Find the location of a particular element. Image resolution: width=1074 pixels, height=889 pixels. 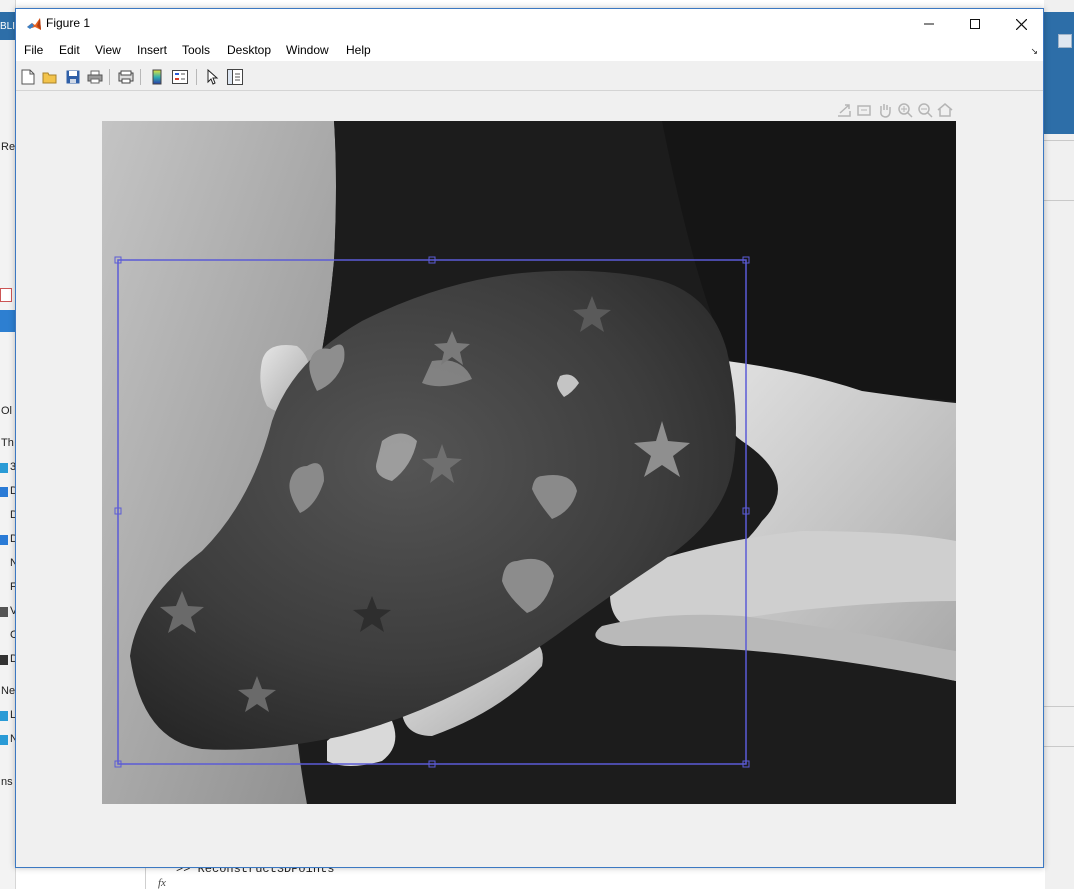

zoom-in-button is located at coordinates (905, 110).